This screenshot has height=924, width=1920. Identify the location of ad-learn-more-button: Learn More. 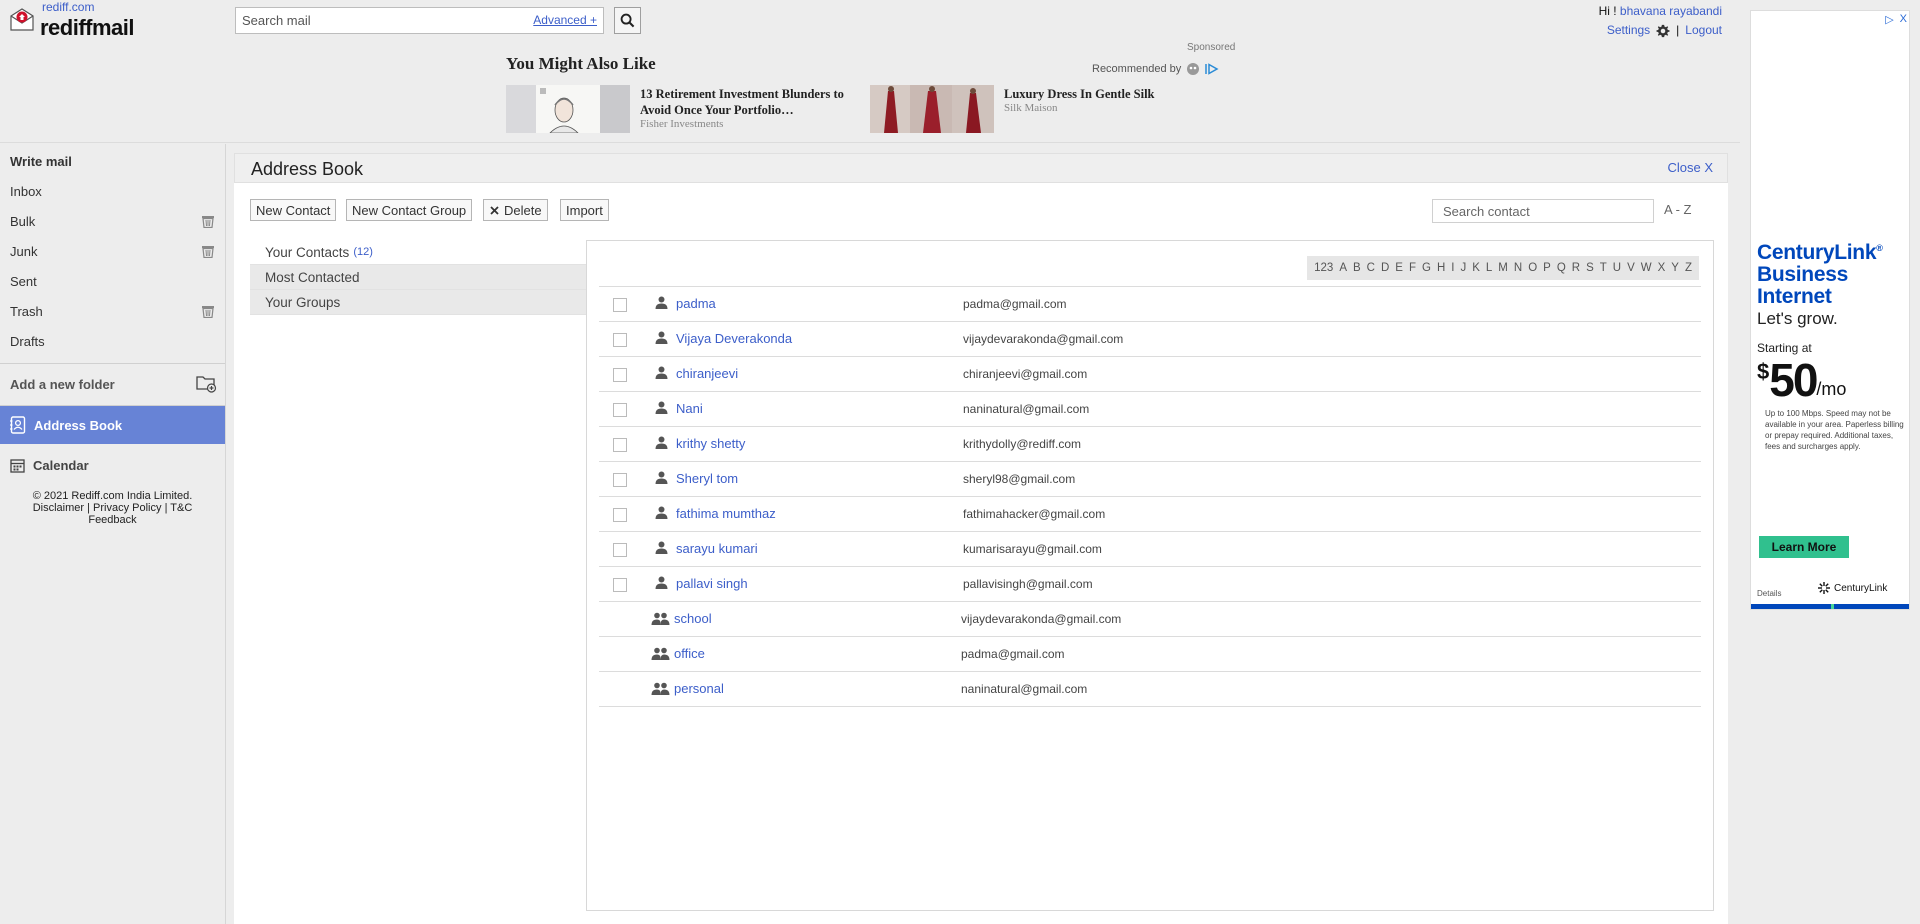
(1804, 547).